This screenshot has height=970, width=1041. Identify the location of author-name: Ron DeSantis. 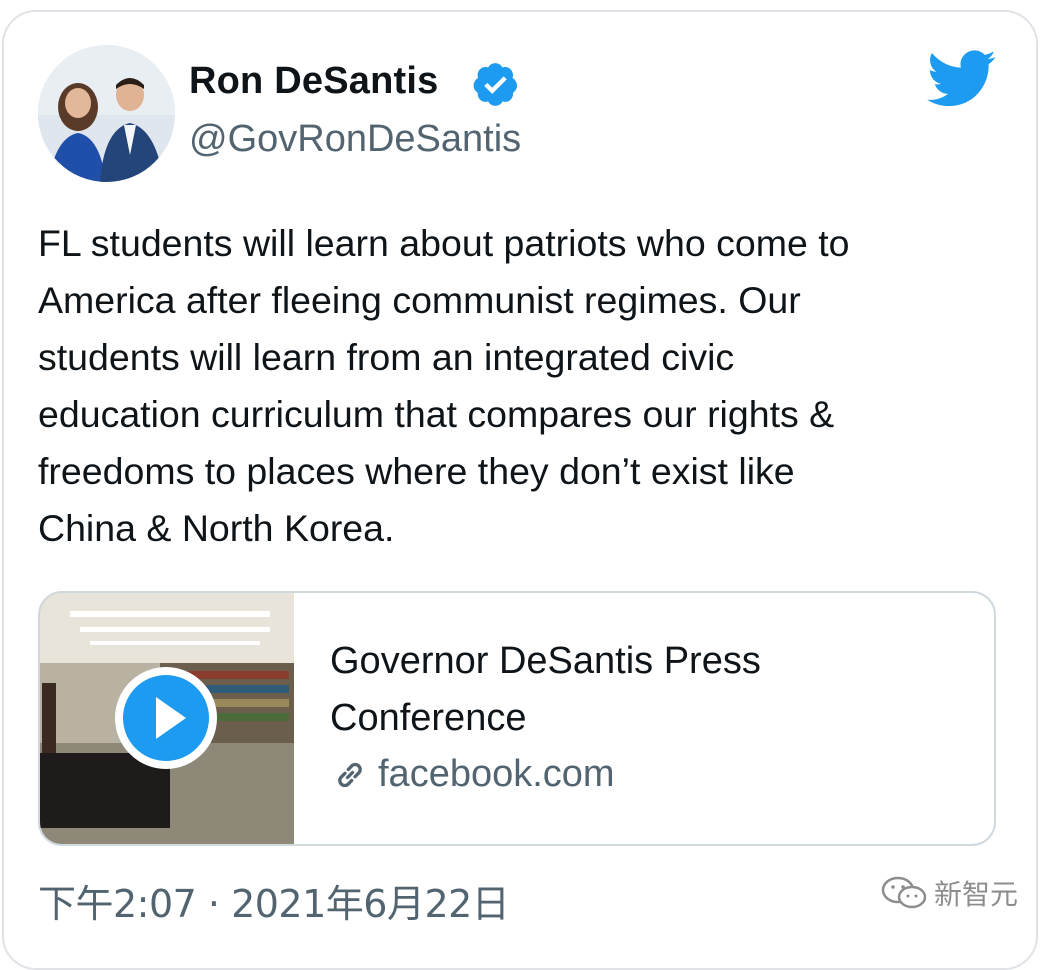
(313, 81).